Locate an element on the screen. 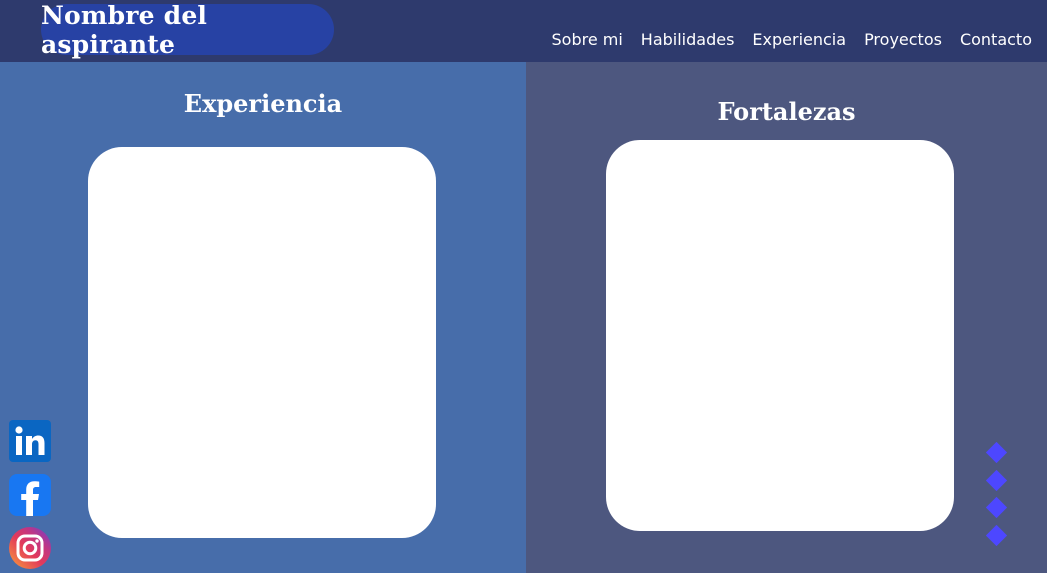  facebook-icon is located at coordinates (30, 498).